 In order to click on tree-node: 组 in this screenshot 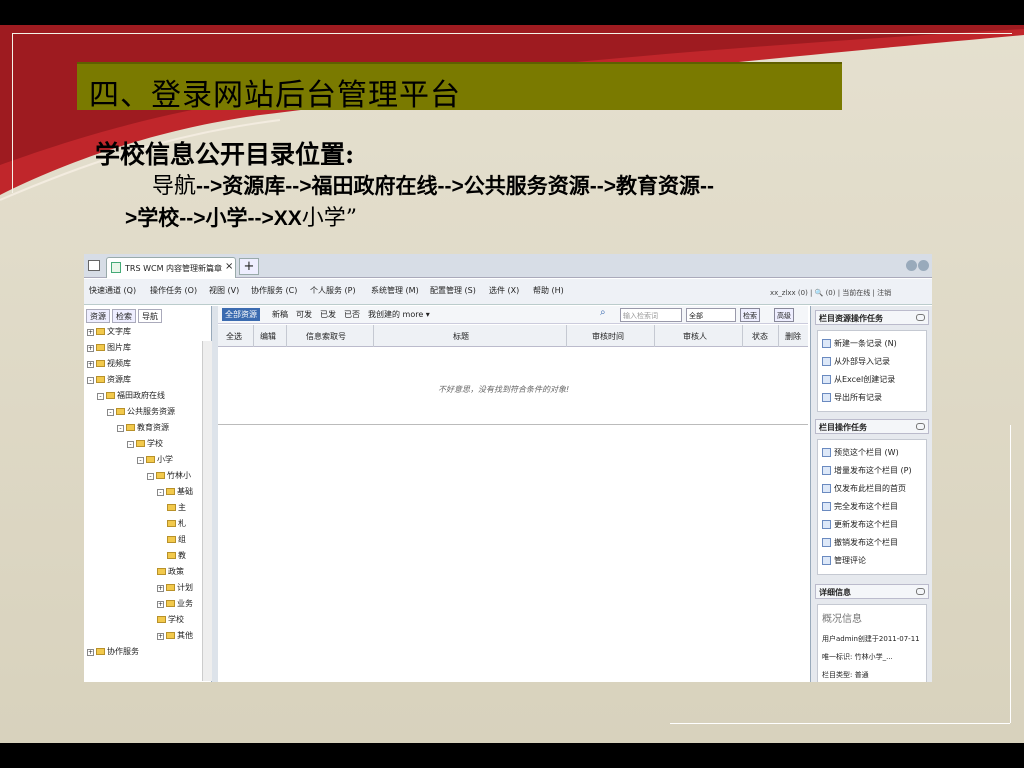, I will do `click(176, 539)`.